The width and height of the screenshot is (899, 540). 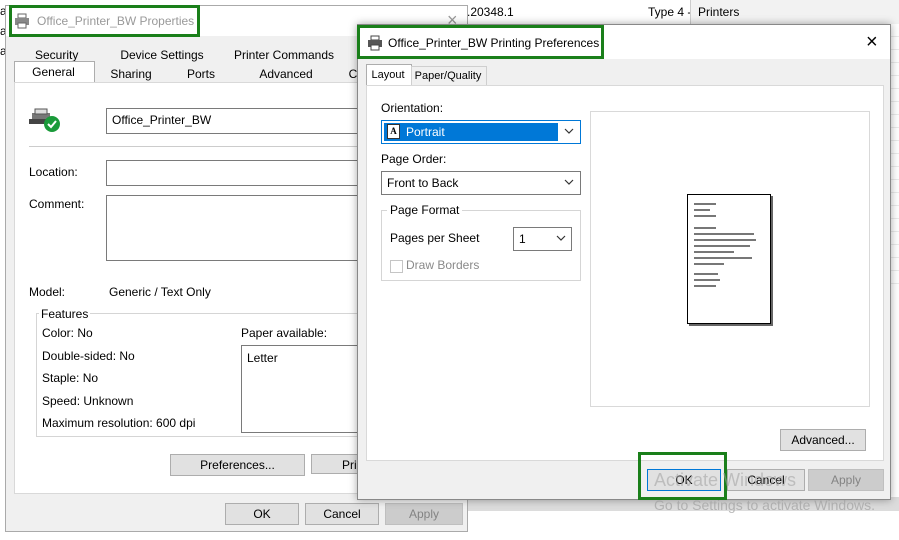 I want to click on divider, so click(x=199, y=146).